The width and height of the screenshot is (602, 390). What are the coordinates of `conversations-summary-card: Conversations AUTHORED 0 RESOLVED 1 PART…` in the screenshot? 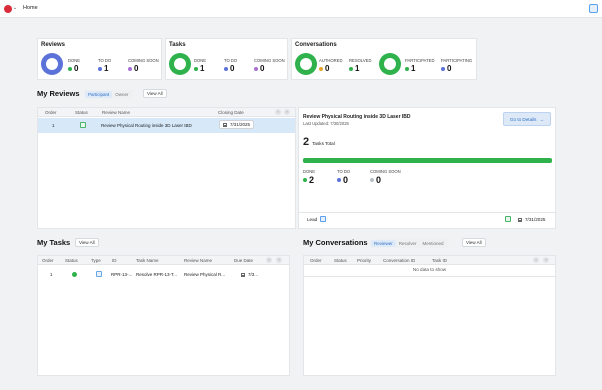 It's located at (384, 59).